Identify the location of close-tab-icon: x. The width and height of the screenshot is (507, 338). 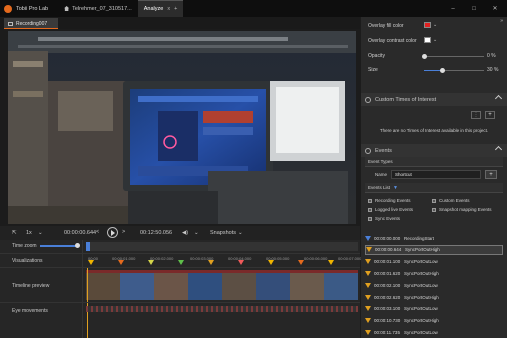
(168, 9).